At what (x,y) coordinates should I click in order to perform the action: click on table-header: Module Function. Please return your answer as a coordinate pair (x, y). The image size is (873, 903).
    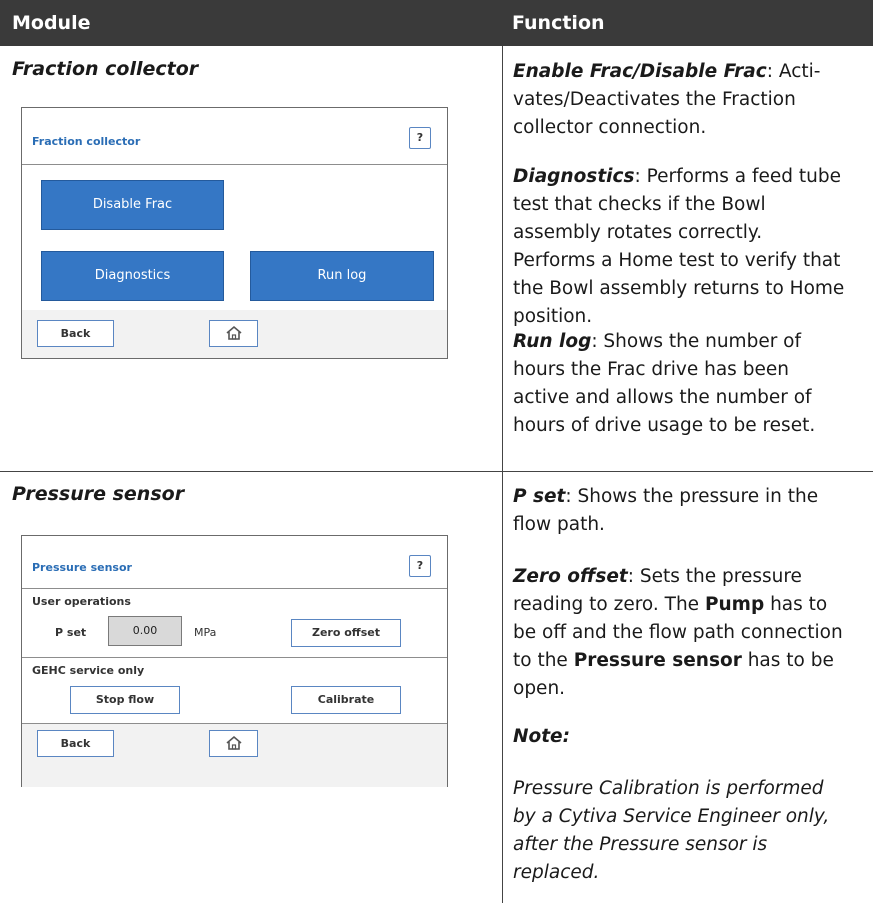
    Looking at the image, I should click on (436, 23).